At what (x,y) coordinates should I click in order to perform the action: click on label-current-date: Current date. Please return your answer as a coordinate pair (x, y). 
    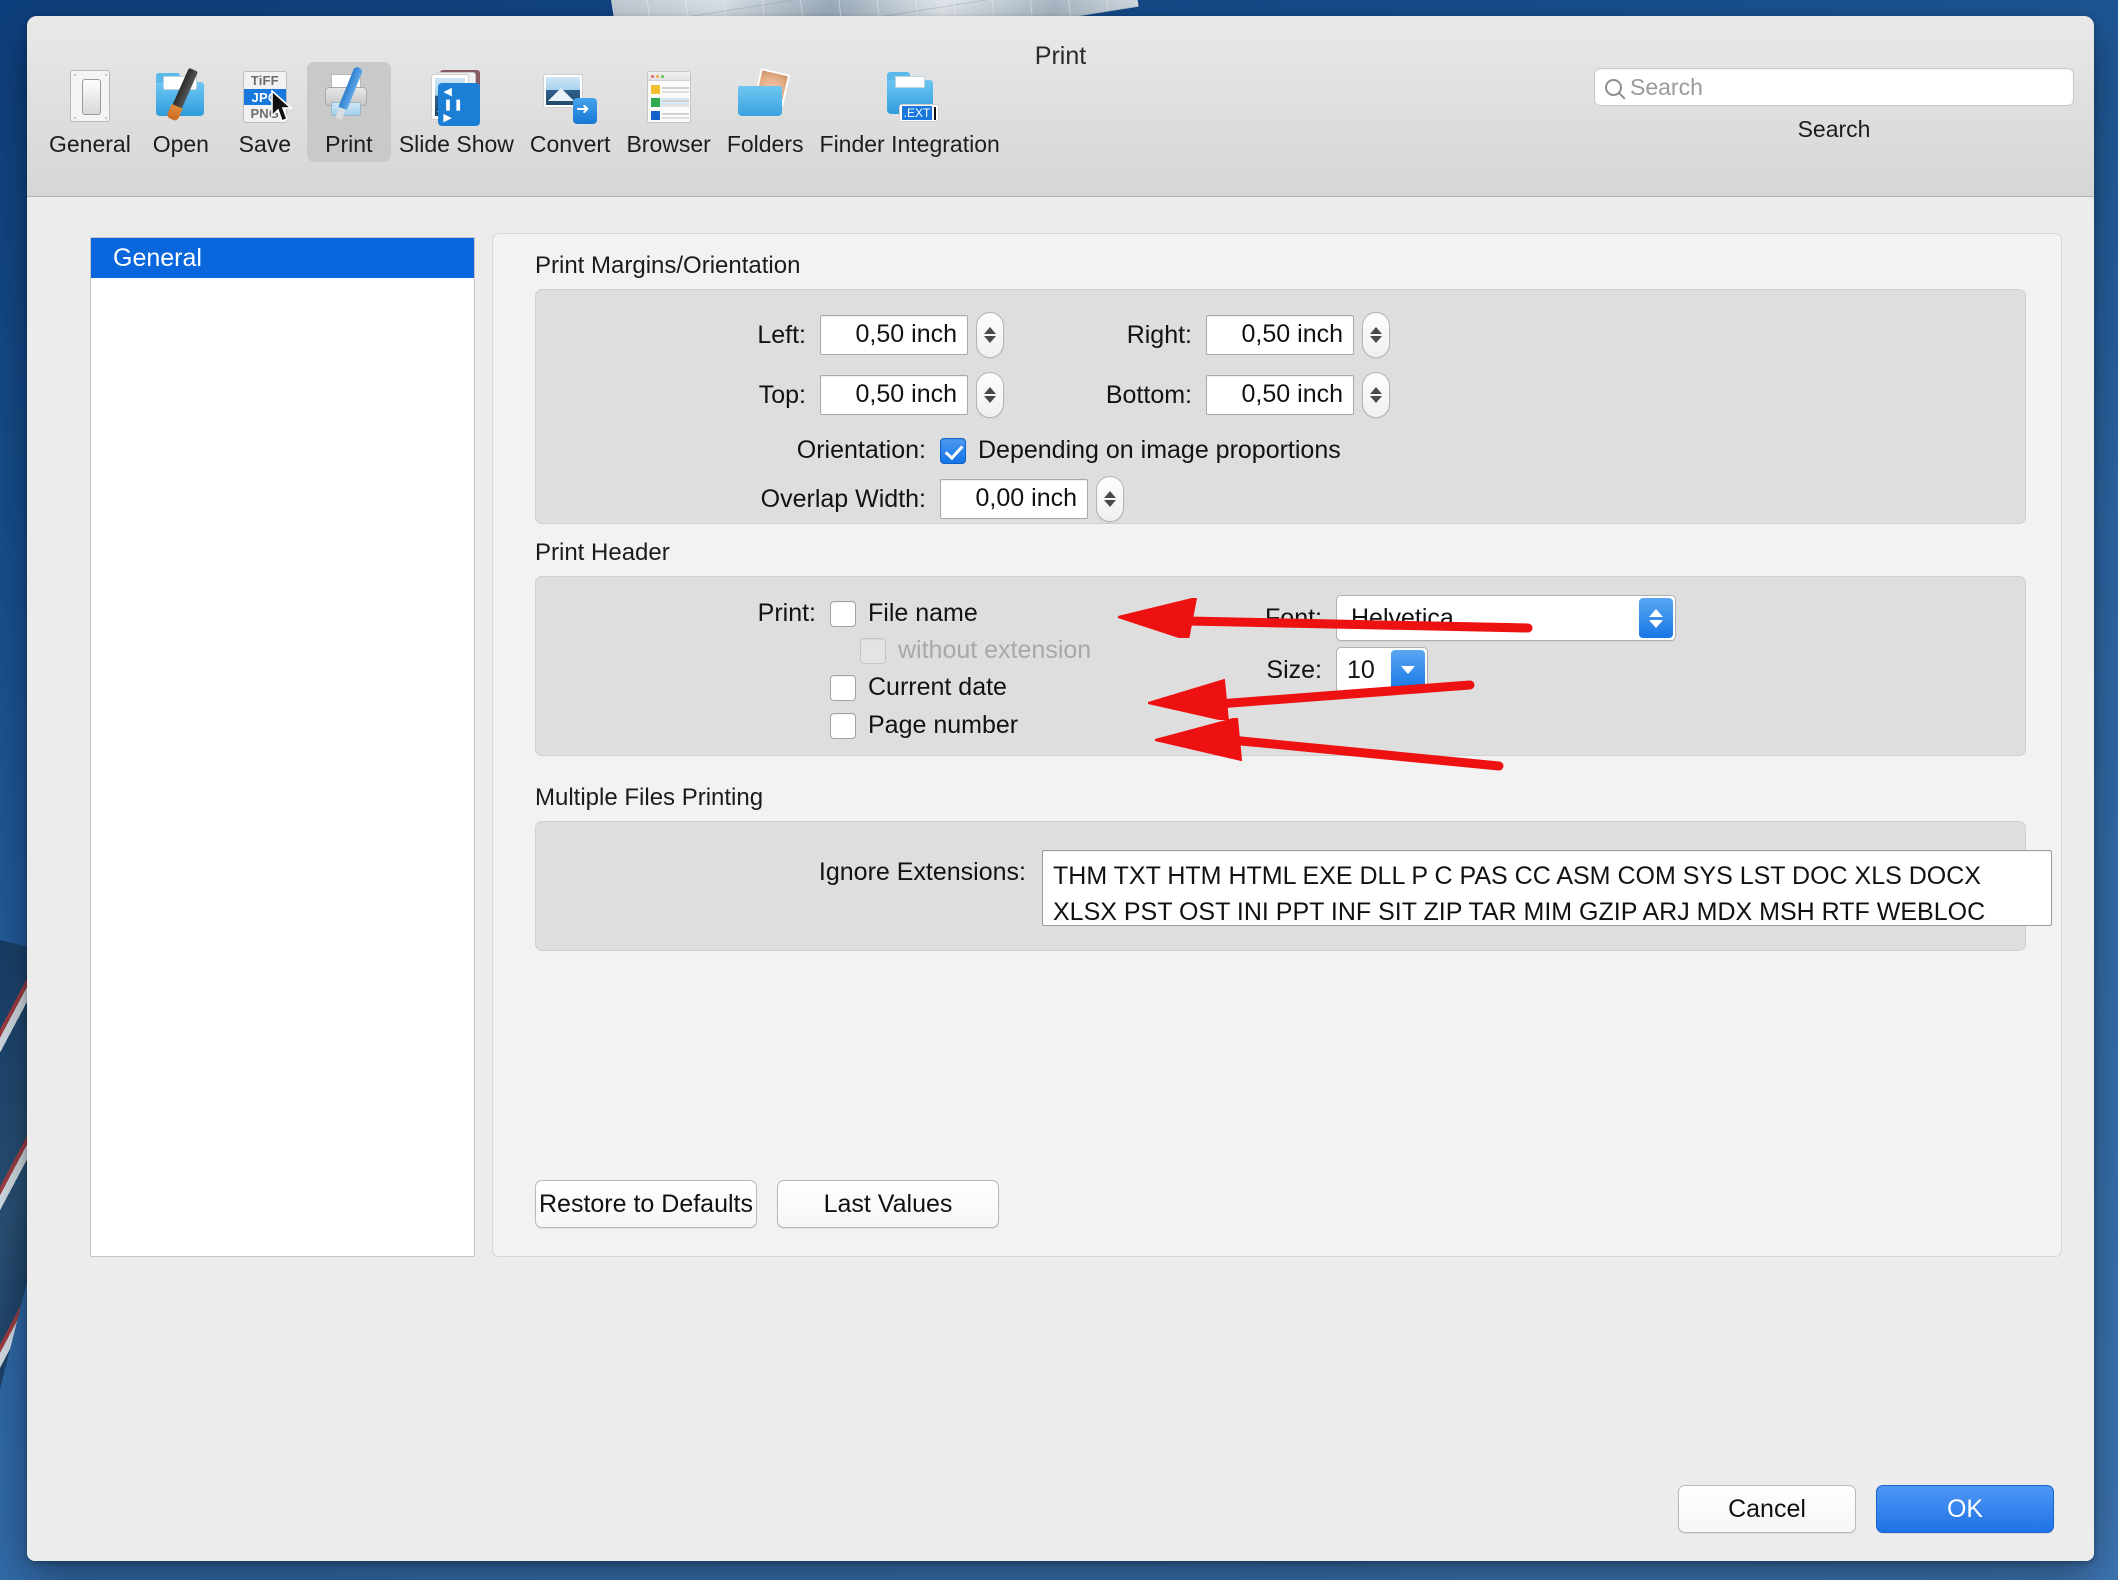
    Looking at the image, I should click on (937, 687).